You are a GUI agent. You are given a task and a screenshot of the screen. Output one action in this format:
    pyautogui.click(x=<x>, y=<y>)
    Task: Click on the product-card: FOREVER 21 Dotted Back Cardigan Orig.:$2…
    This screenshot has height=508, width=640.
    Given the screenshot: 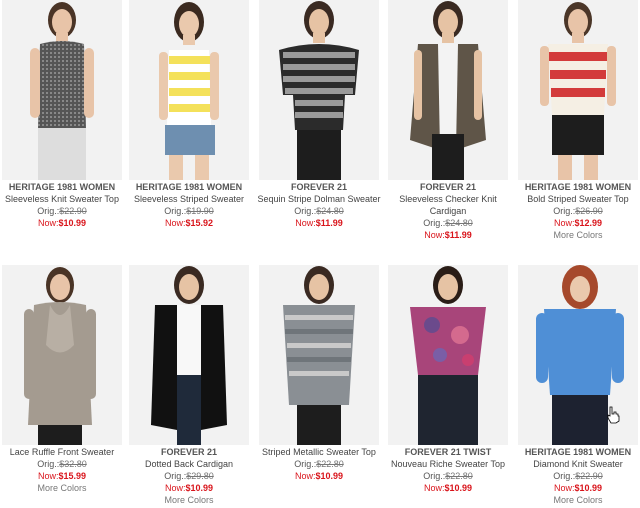 What is the action you would take?
    pyautogui.click(x=189, y=385)
    